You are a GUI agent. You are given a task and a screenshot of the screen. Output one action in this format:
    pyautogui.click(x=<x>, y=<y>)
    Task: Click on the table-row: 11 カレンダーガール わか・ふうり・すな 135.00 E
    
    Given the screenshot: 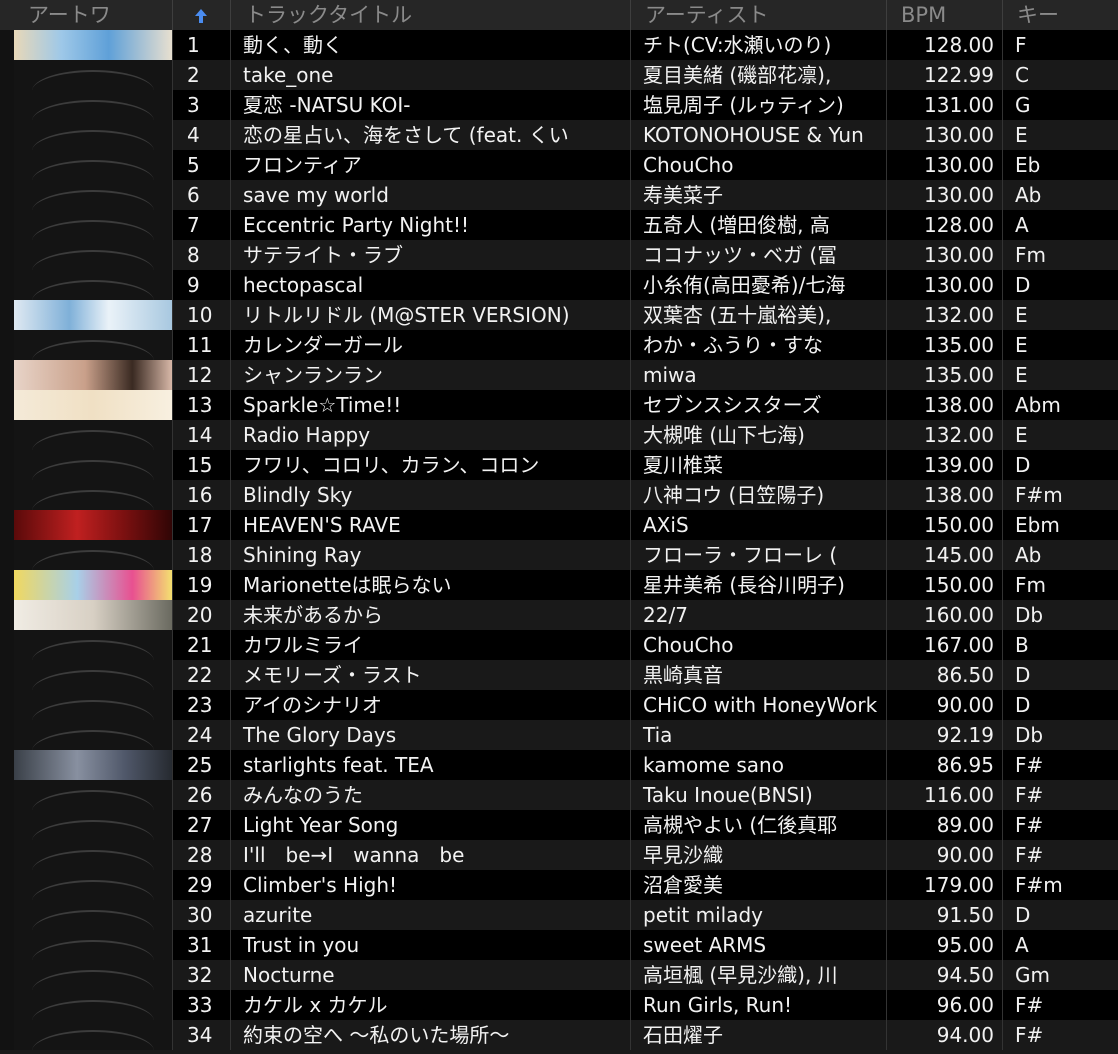 What is the action you would take?
    pyautogui.click(x=559, y=345)
    